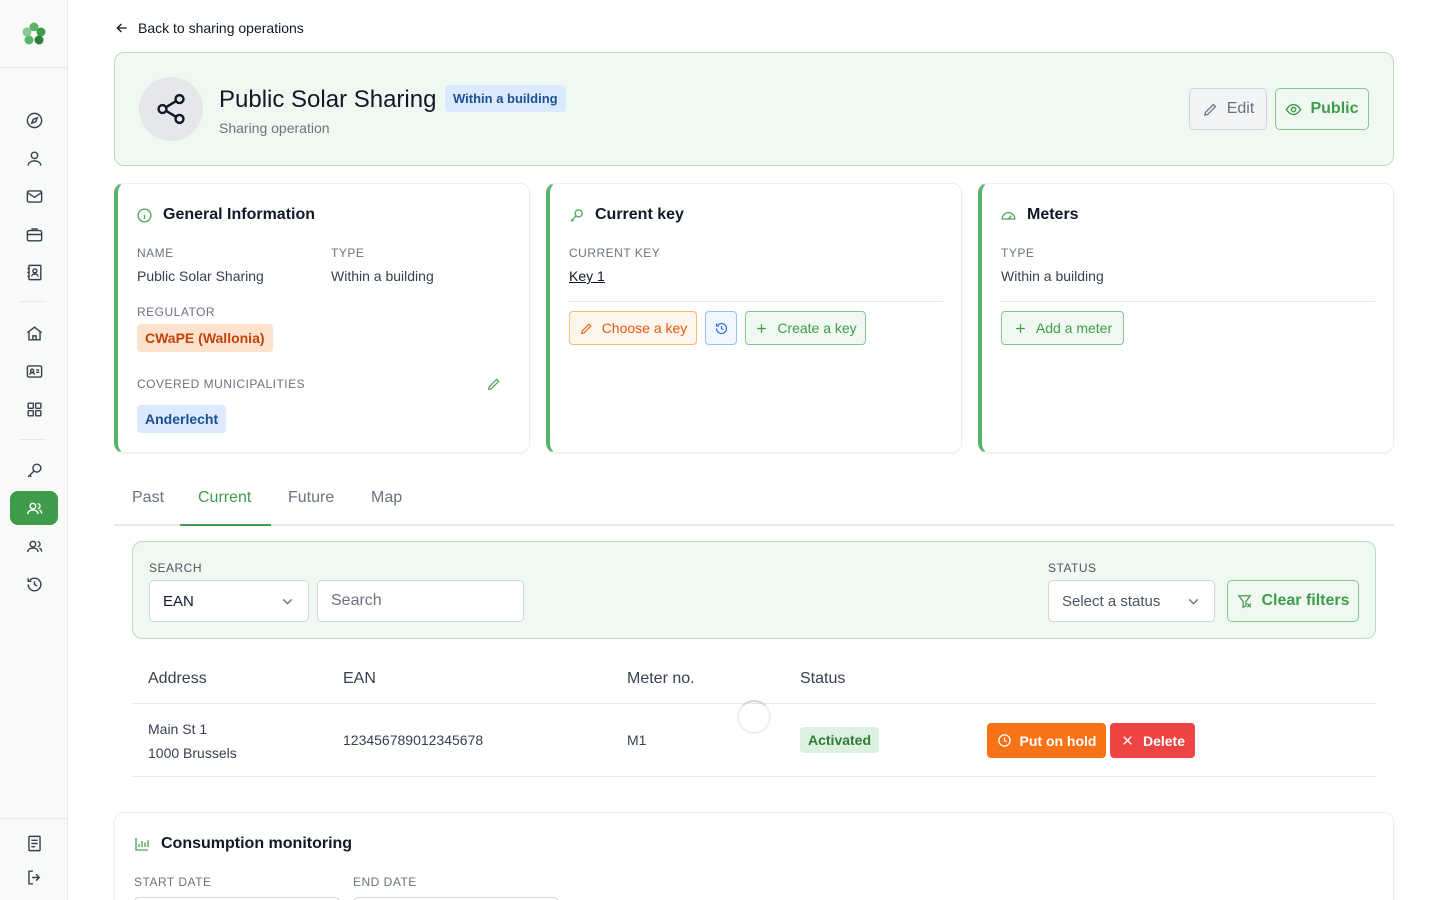 The image size is (1440, 900). I want to click on filter-off-icon, so click(1245, 601).